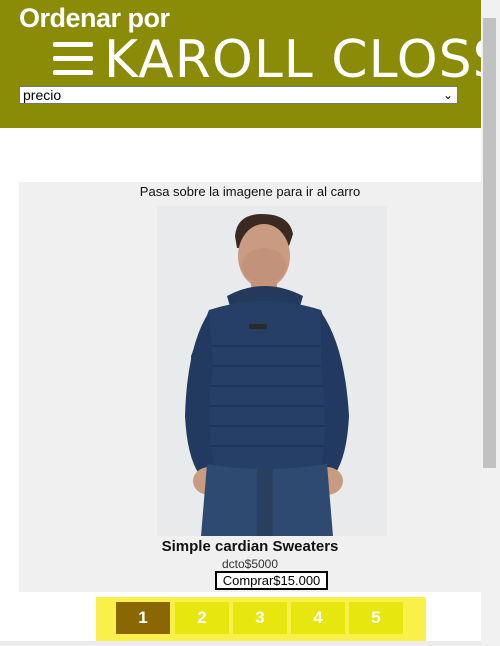  I want to click on scrollbar-thumb, so click(489, 243).